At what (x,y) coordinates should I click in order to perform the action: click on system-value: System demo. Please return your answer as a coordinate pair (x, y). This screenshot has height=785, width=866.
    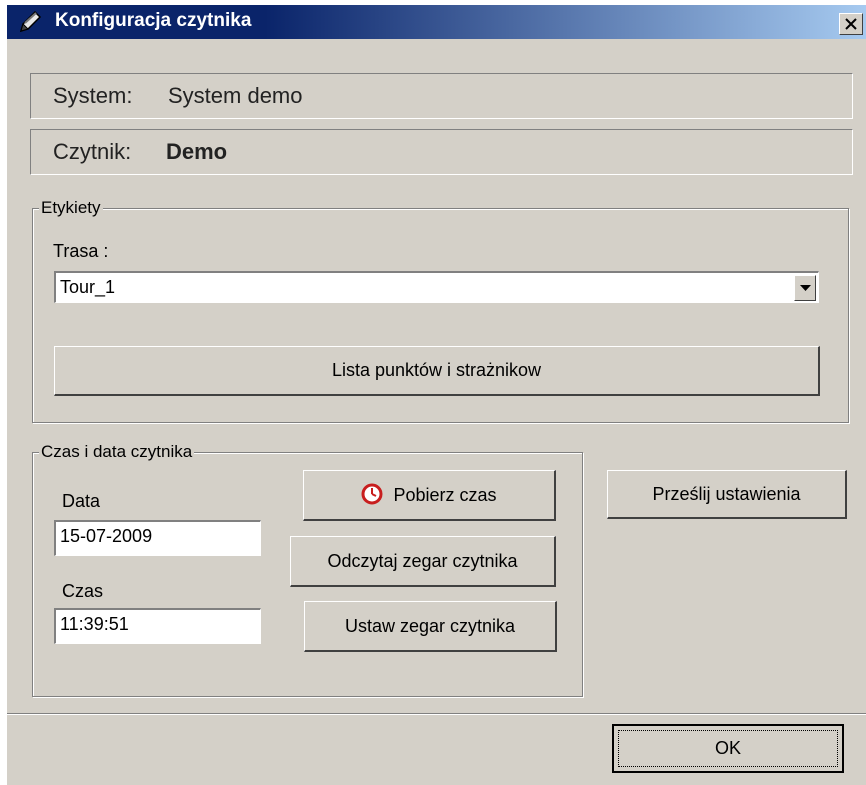
    Looking at the image, I should click on (235, 95).